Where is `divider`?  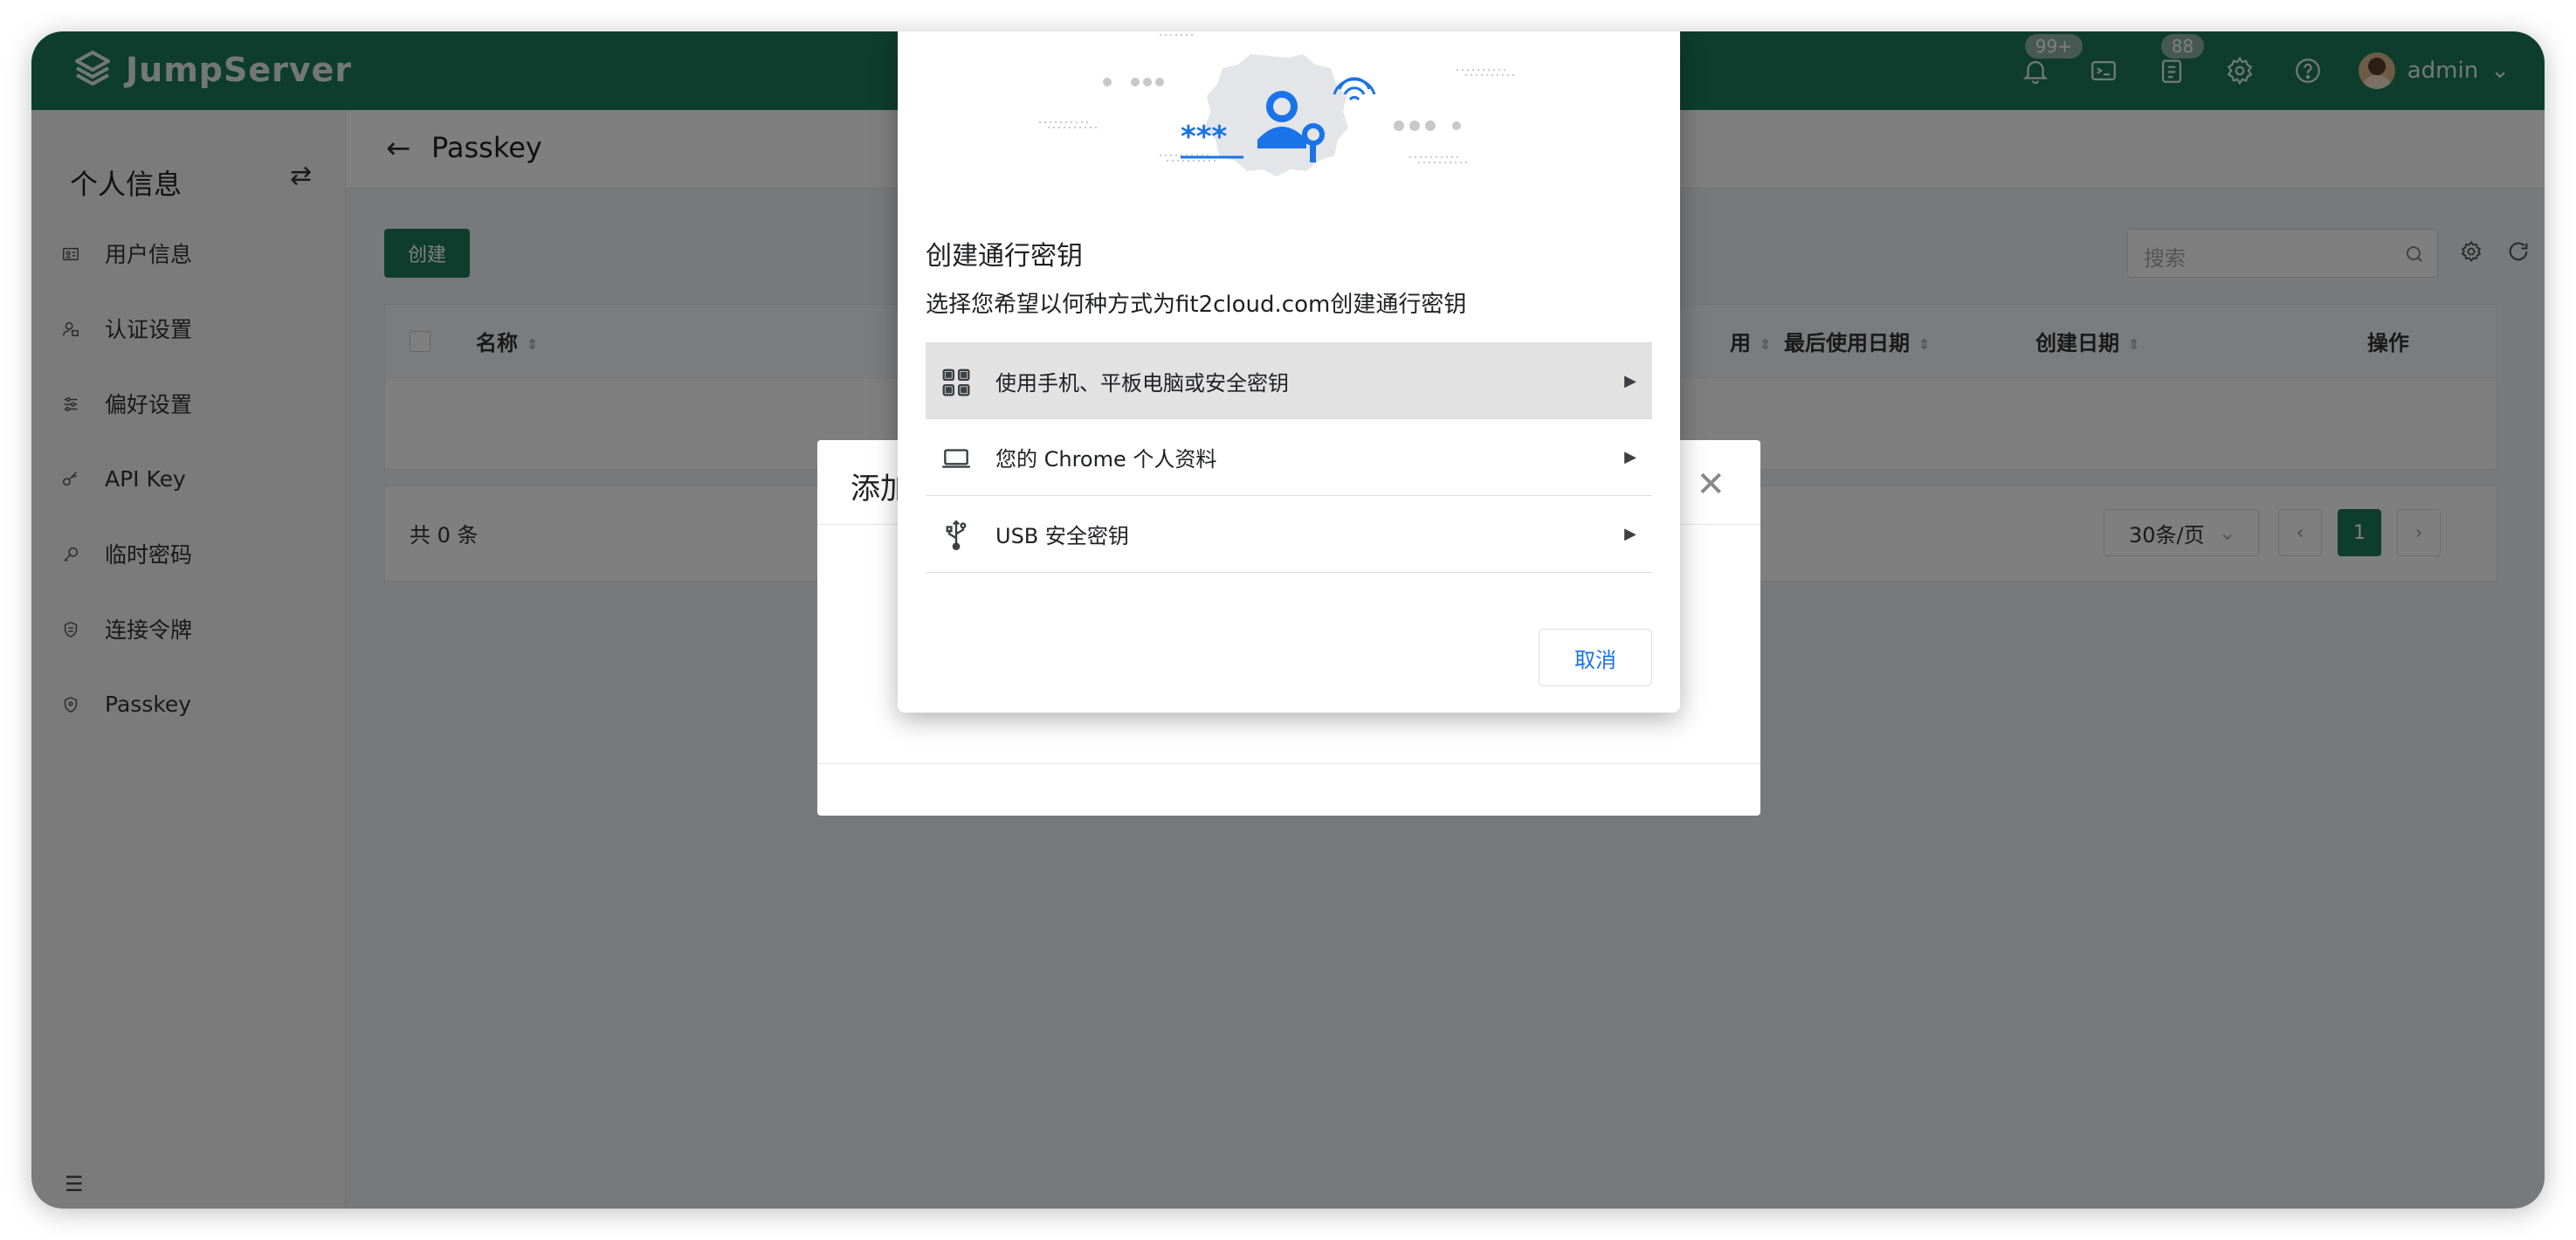
divider is located at coordinates (1288, 763).